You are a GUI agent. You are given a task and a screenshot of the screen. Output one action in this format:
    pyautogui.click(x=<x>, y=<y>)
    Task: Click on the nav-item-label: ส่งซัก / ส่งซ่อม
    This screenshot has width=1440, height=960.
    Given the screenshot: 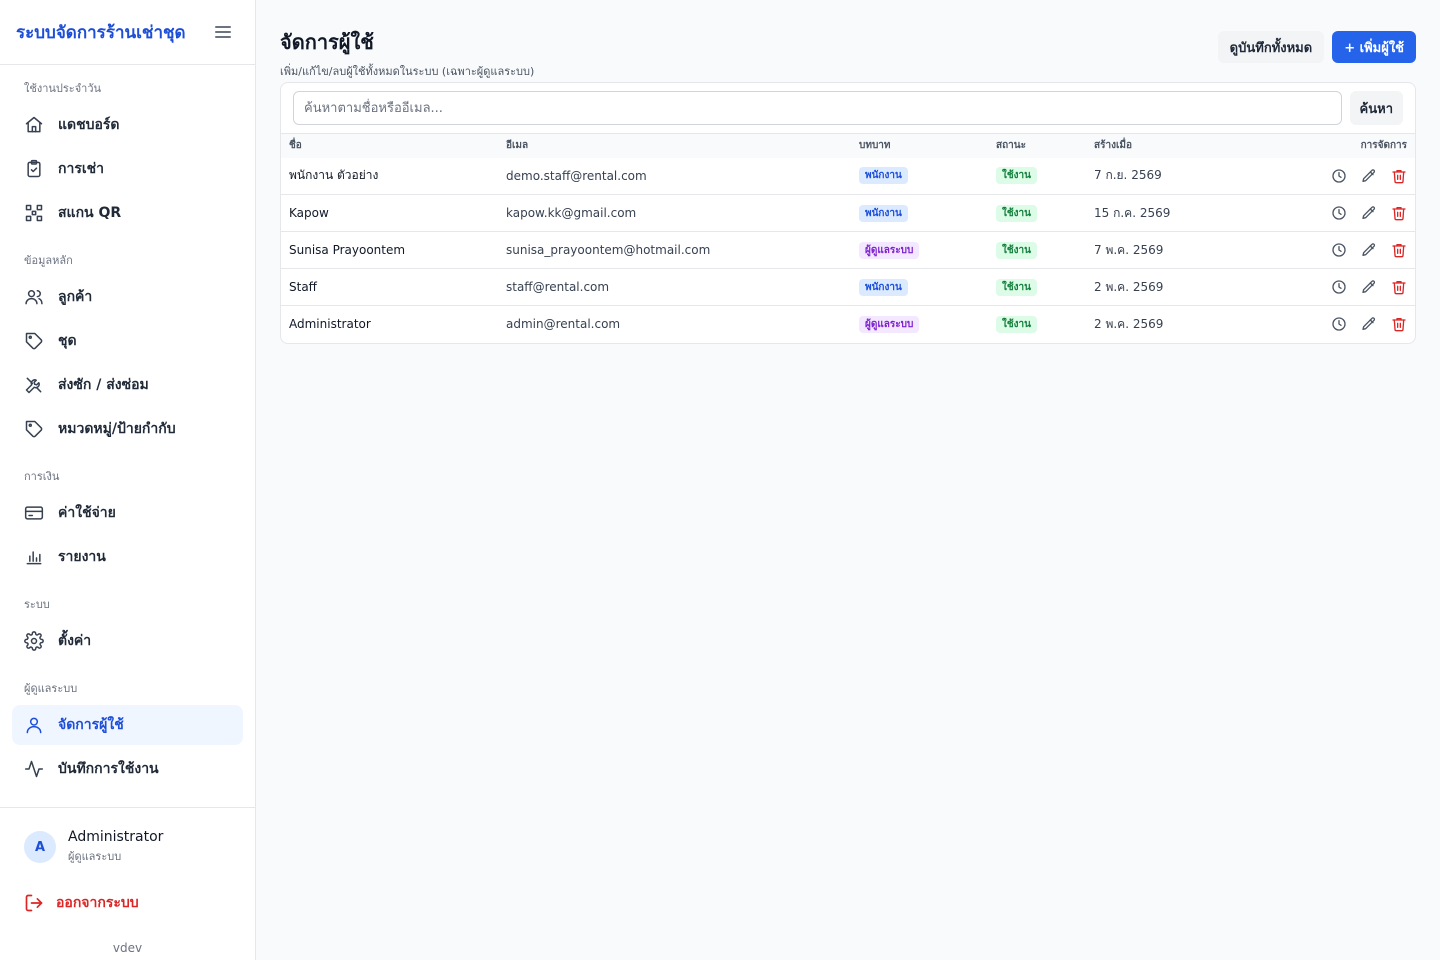 What is the action you would take?
    pyautogui.click(x=103, y=385)
    